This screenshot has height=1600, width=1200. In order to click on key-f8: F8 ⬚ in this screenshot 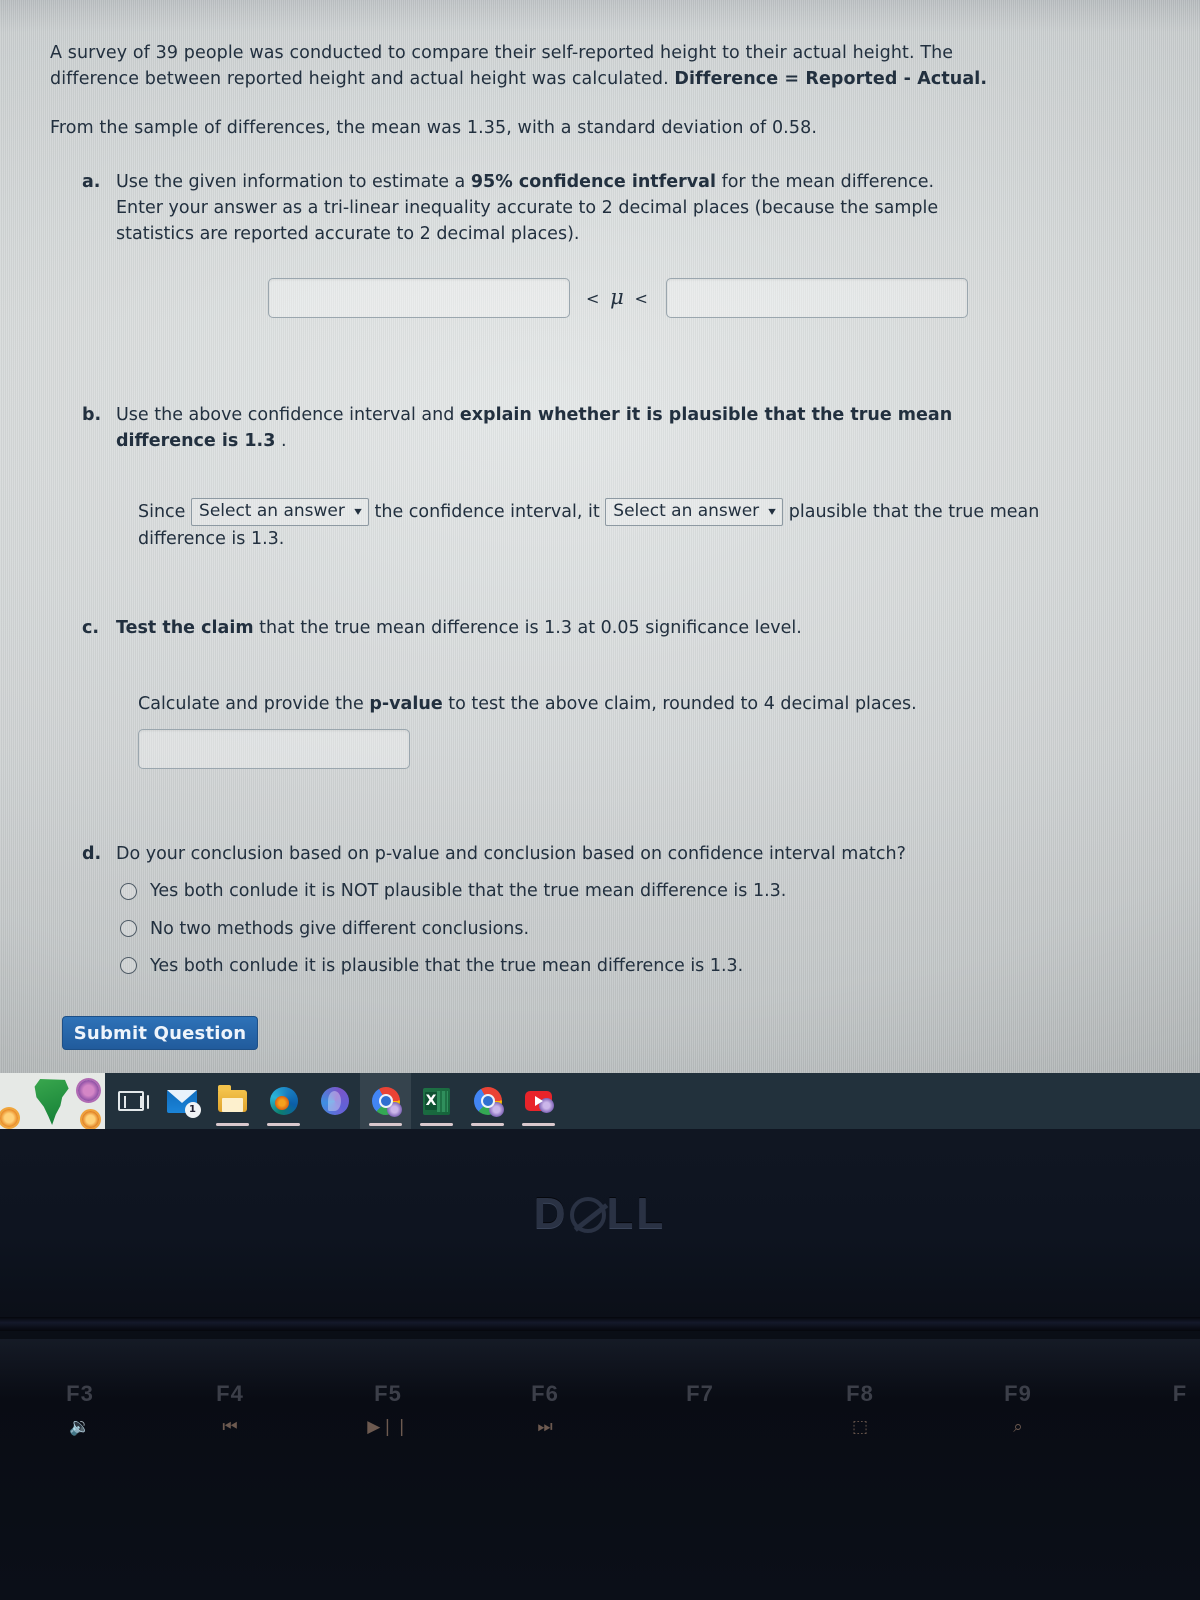, I will do `click(860, 1408)`.